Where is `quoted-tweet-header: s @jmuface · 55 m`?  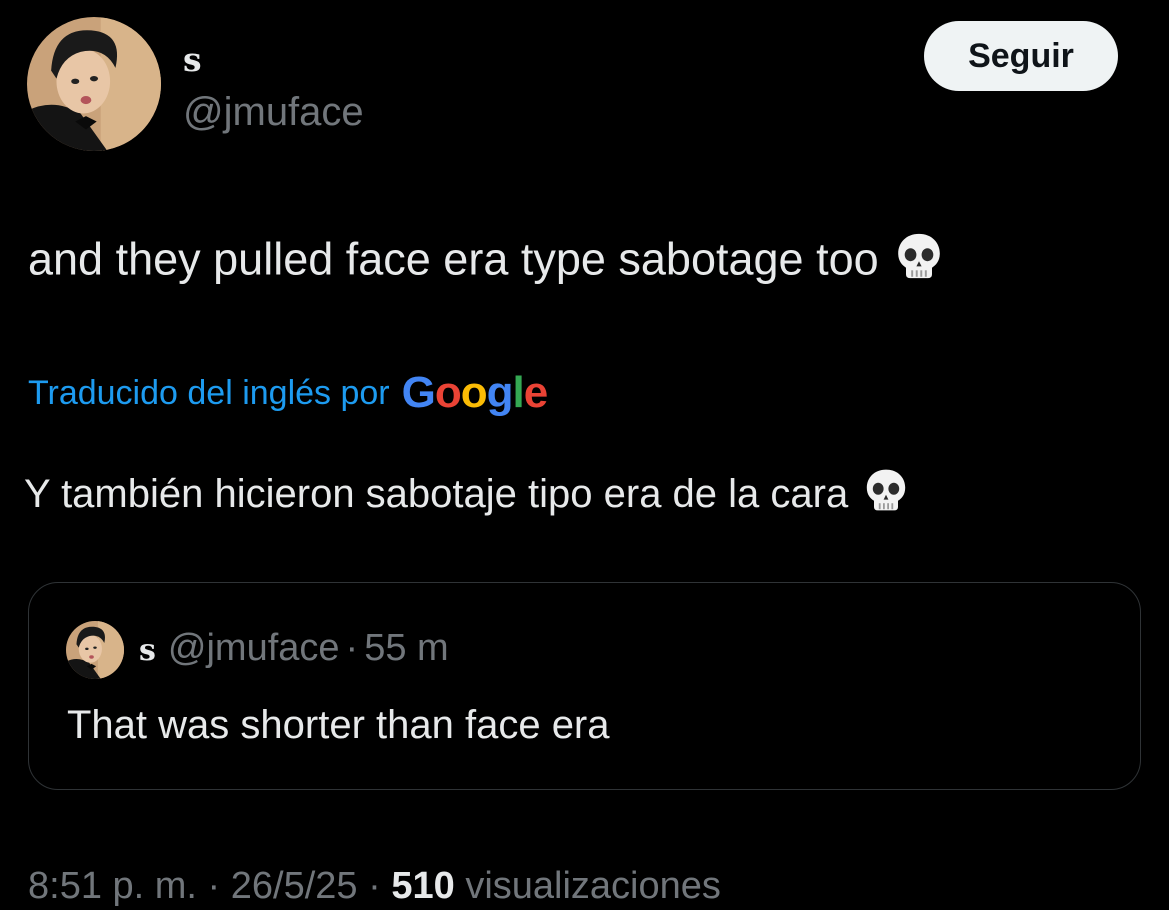
quoted-tweet-header: s @jmuface · 55 m is located at coordinates (294, 648).